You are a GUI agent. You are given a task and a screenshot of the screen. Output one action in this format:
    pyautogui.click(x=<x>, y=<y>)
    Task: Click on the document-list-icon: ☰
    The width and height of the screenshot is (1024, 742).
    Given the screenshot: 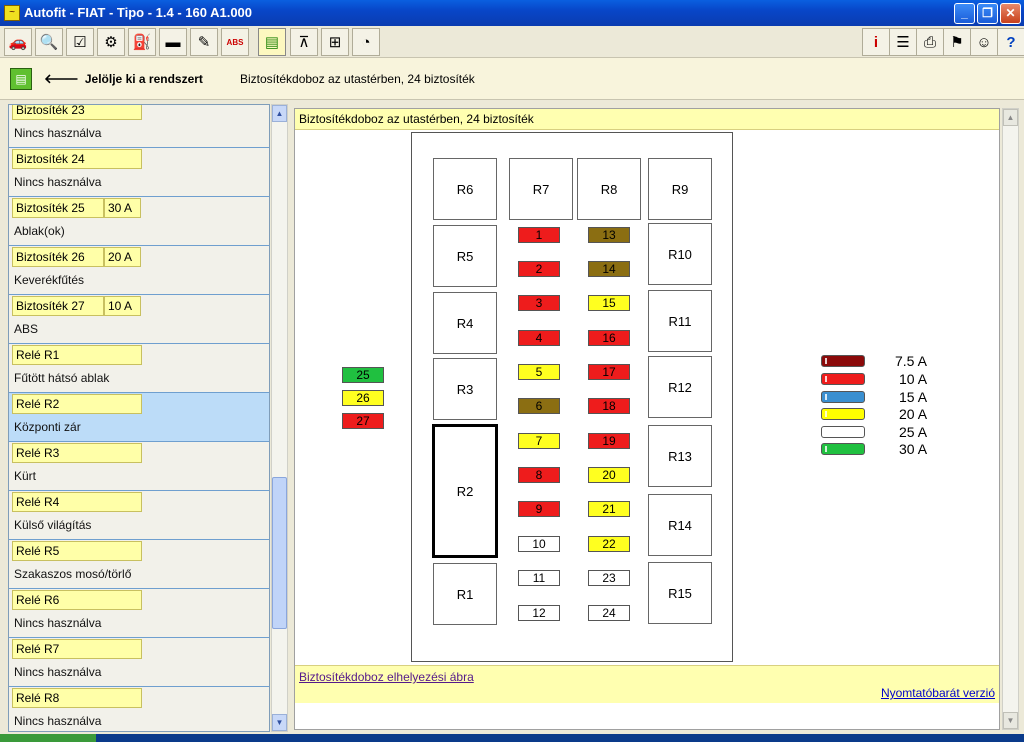 What is the action you would take?
    pyautogui.click(x=903, y=42)
    